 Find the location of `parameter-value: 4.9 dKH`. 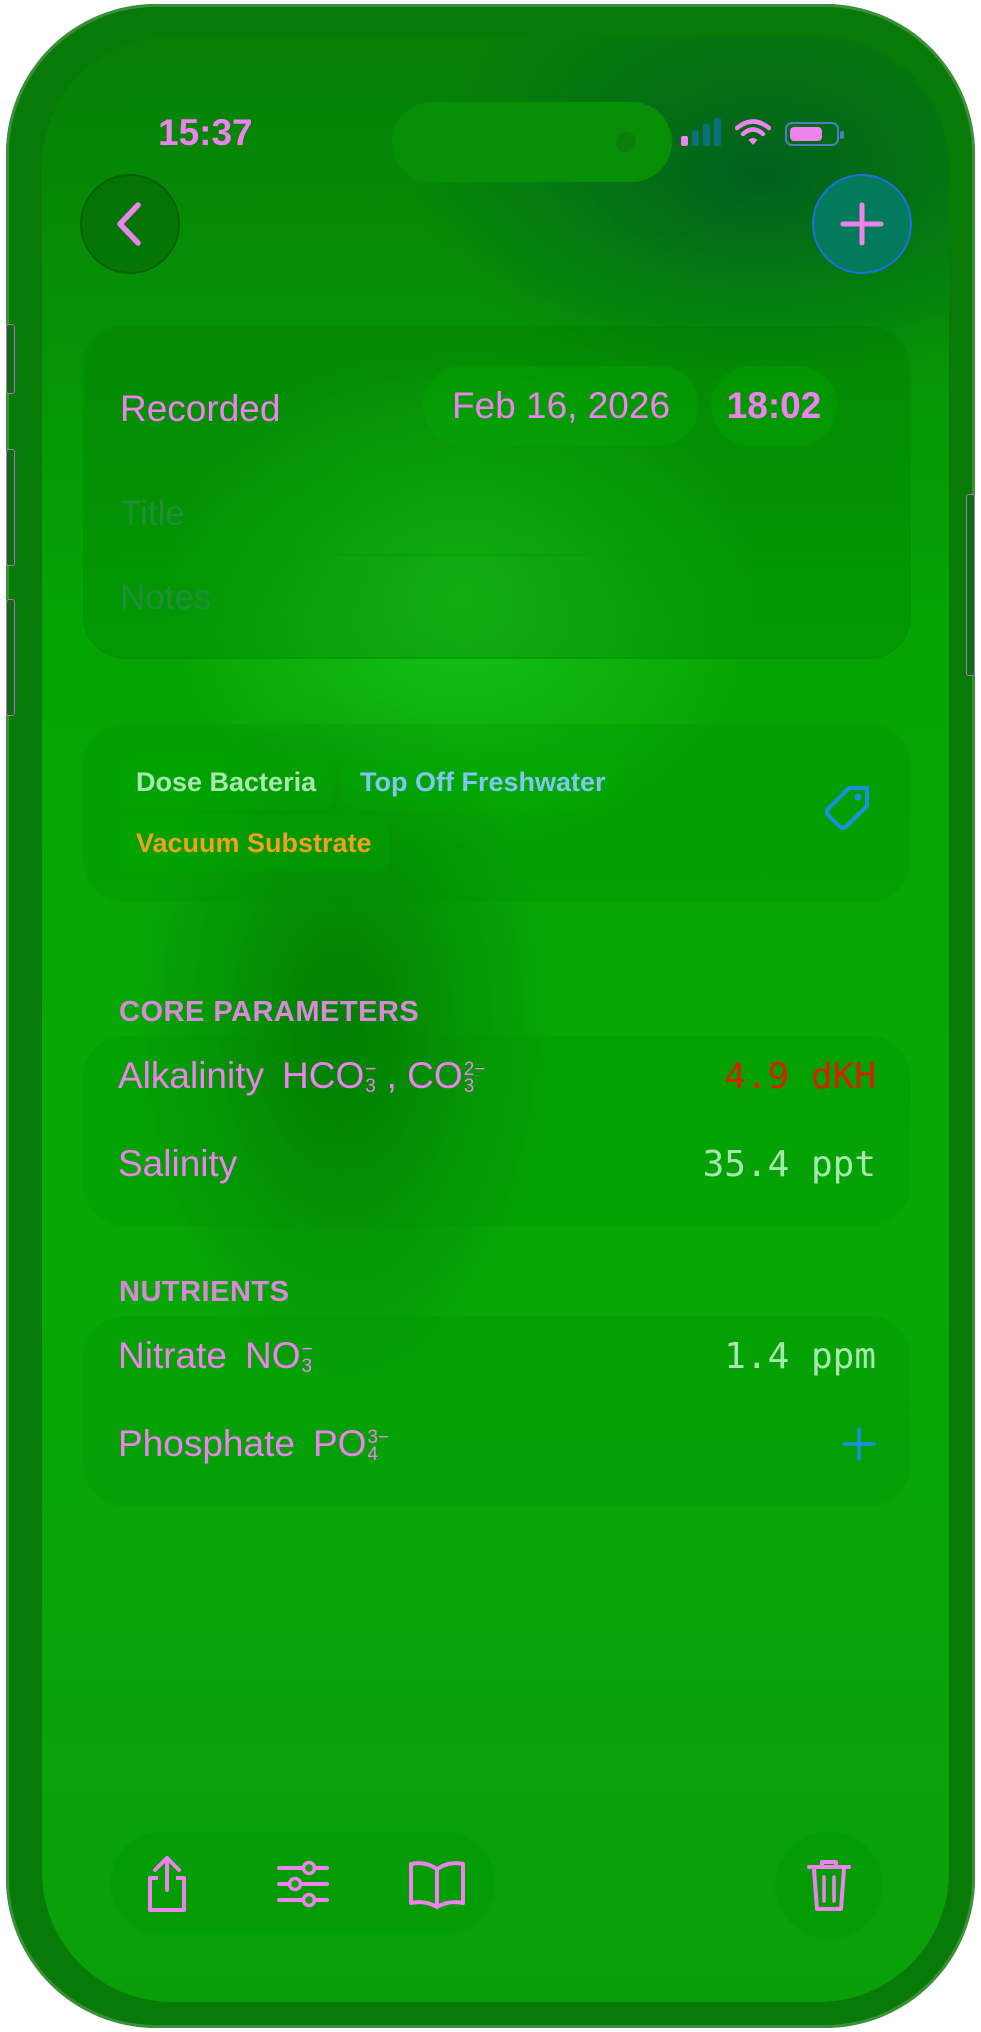

parameter-value: 4.9 dKH is located at coordinates (800, 1076).